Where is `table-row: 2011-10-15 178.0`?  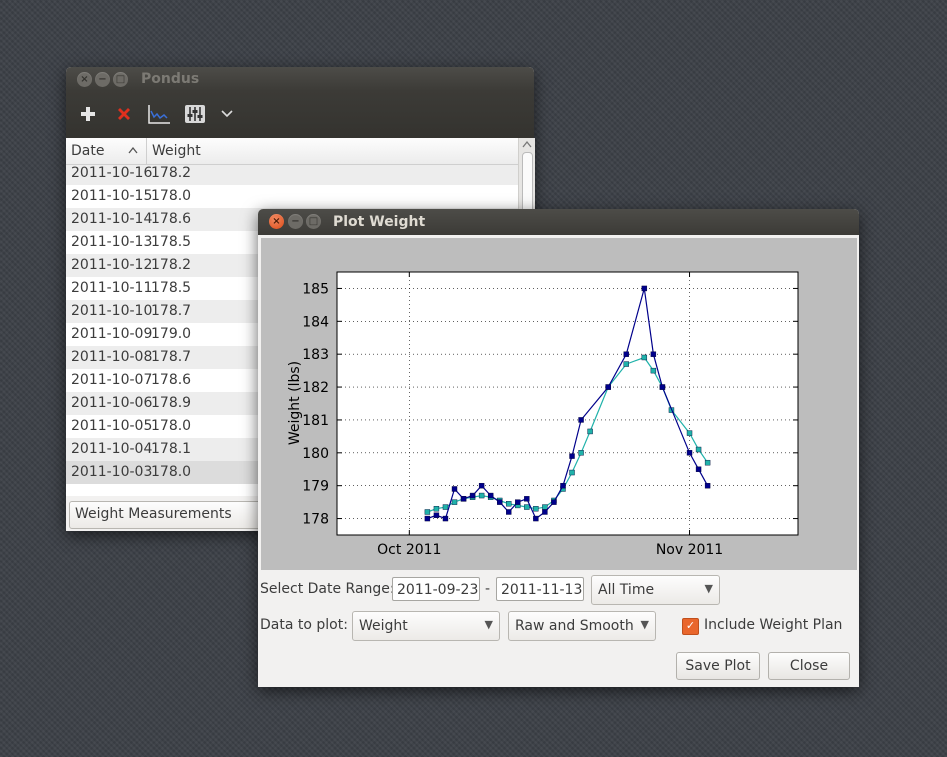 table-row: 2011-10-15 178.0 is located at coordinates (292, 196).